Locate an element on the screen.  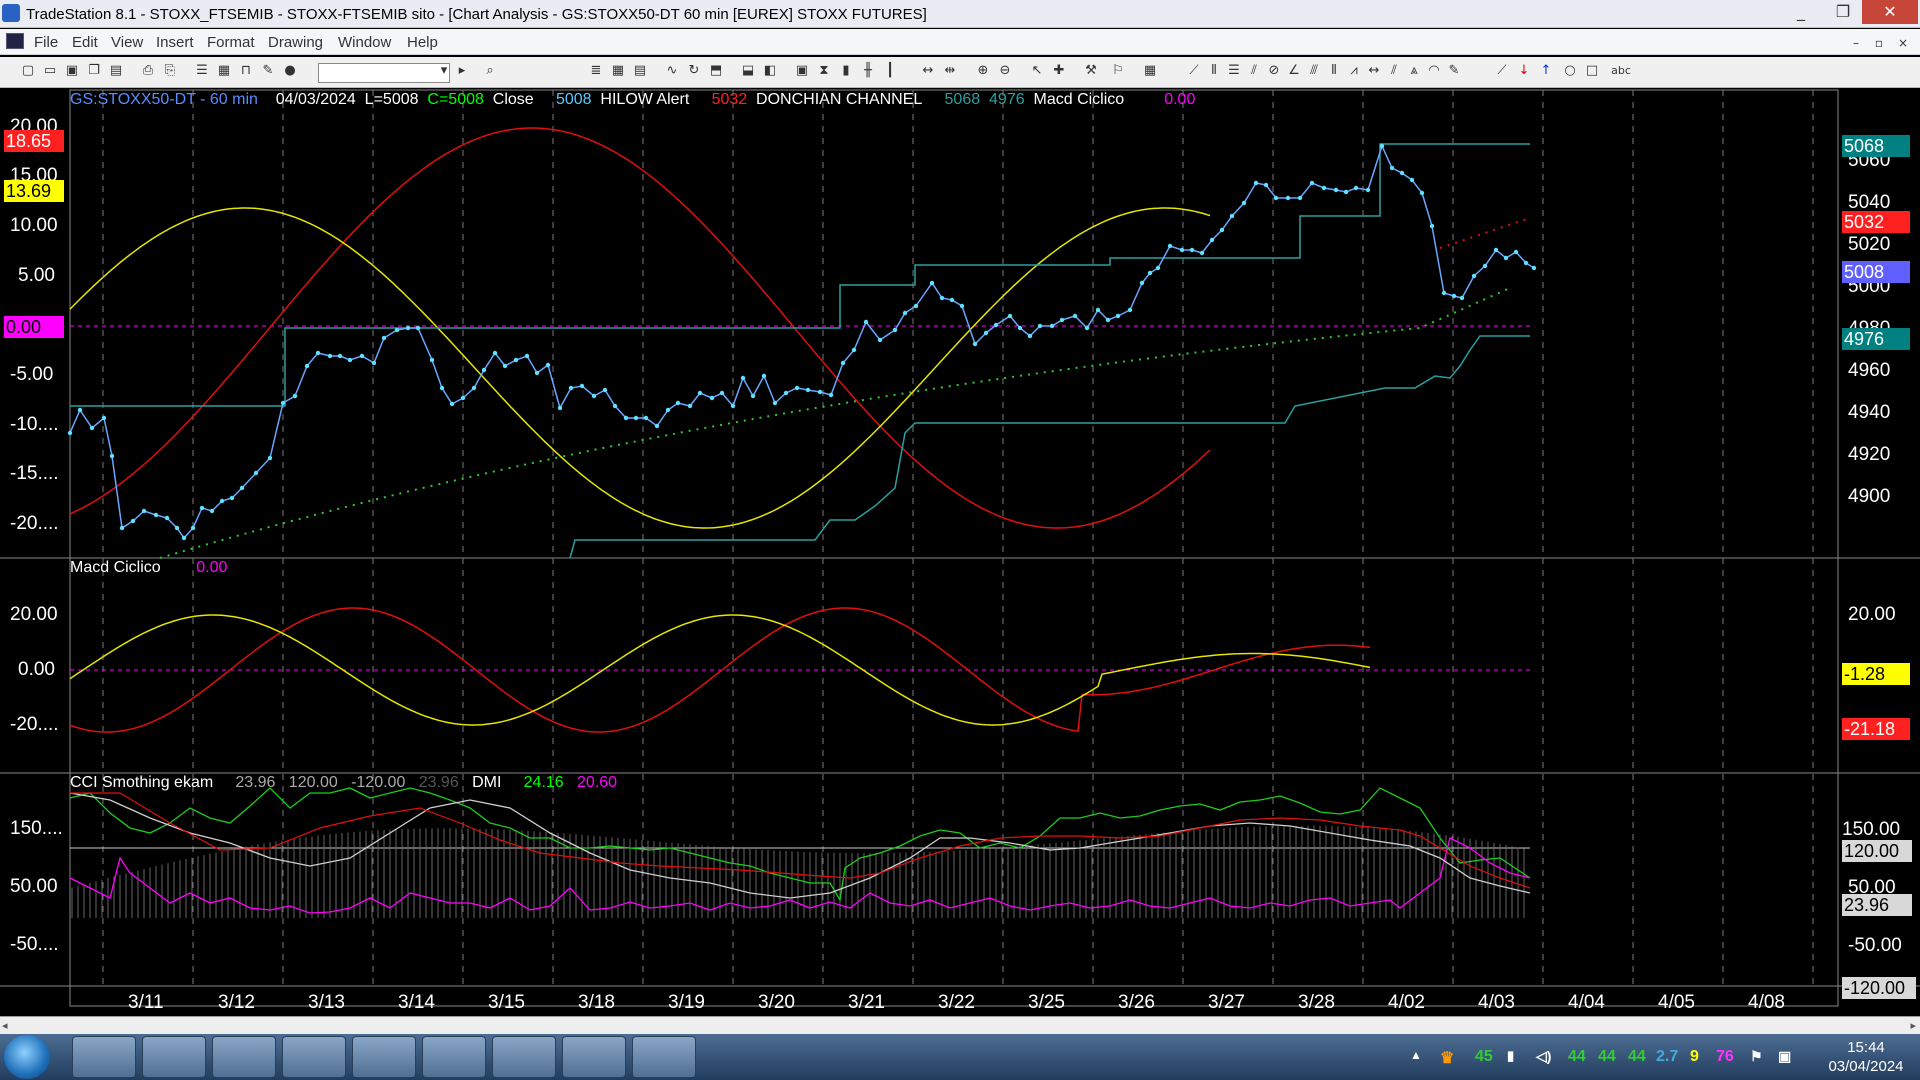
menu-window: Window is located at coordinates (364, 42).